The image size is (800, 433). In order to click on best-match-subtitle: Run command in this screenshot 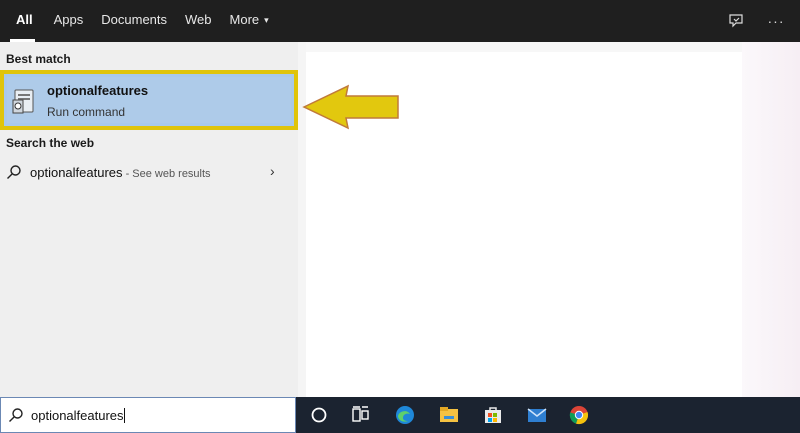, I will do `click(86, 112)`.